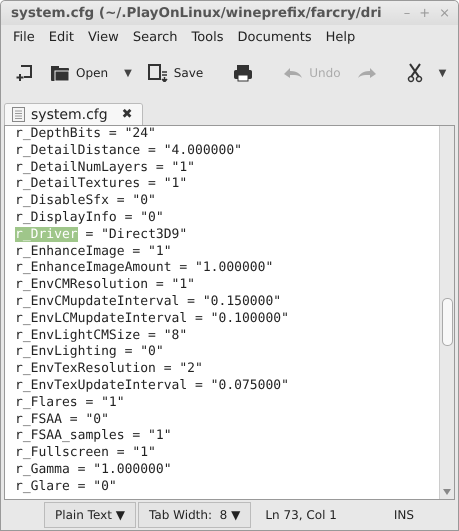 Image resolution: width=459 pixels, height=531 pixels. Describe the element at coordinates (18, 114) in the screenshot. I see `document-icon` at that location.